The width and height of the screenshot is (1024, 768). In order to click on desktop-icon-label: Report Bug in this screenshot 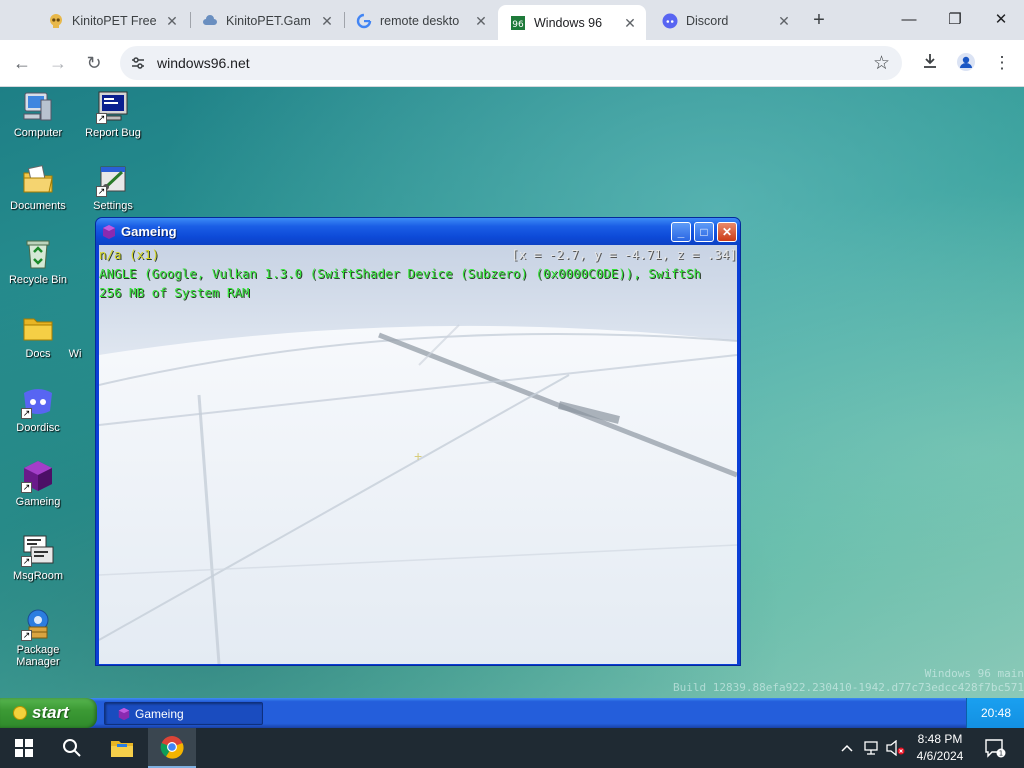, I will do `click(113, 133)`.